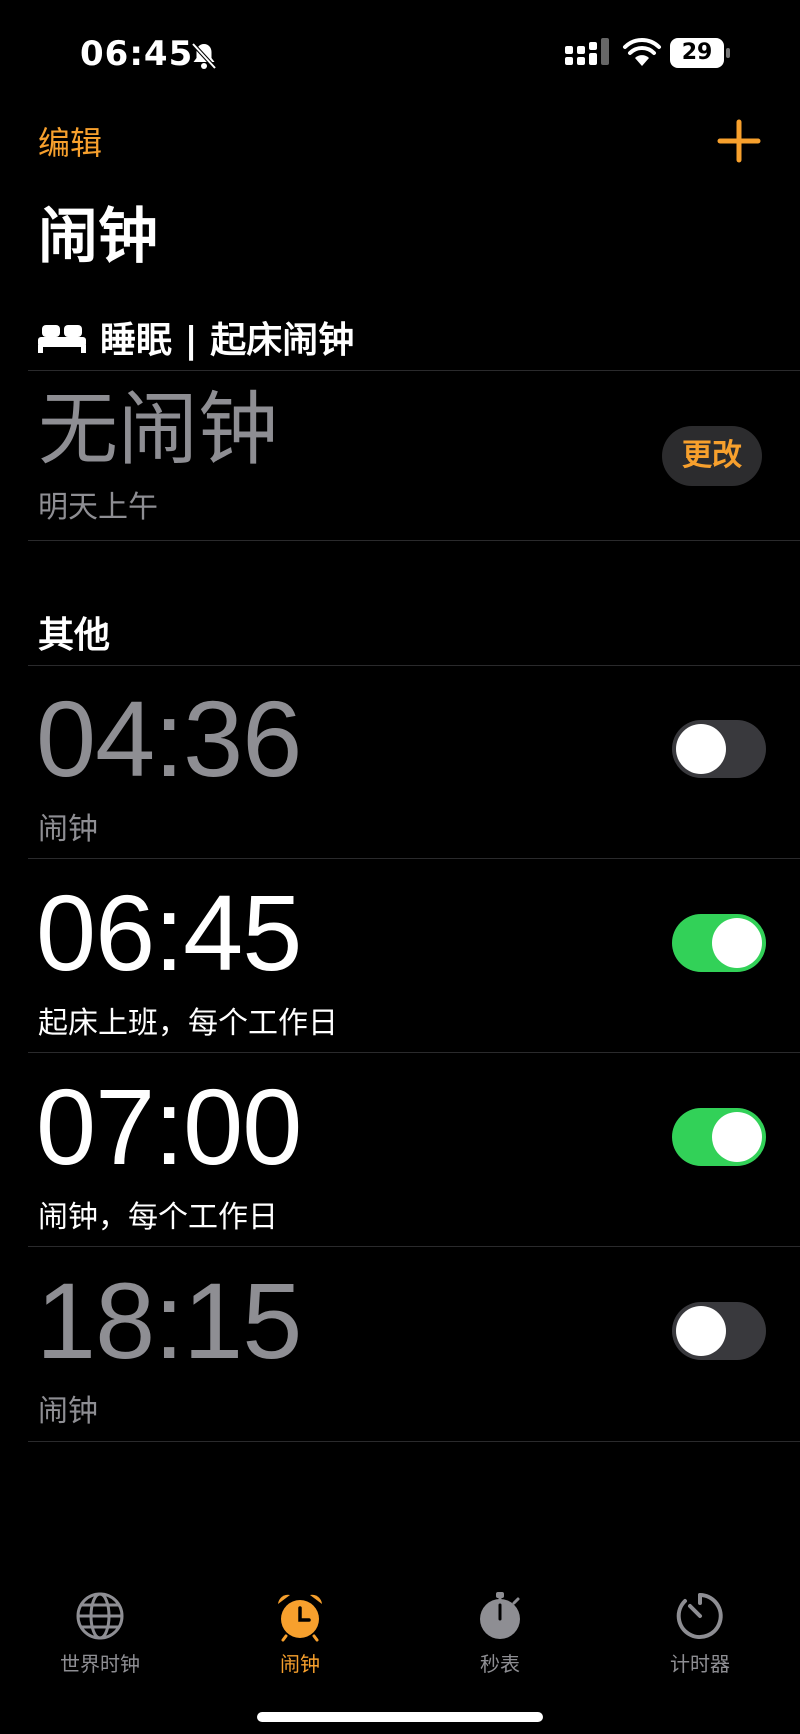 This screenshot has width=800, height=1734. Describe the element at coordinates (697, 52) in the screenshot. I see `battery-percent: 29` at that location.